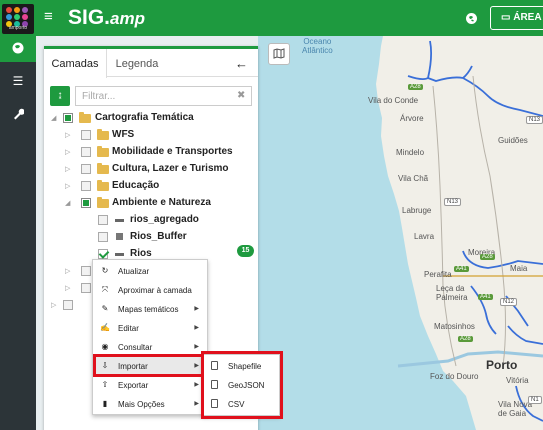 The width and height of the screenshot is (543, 430). Describe the element at coordinates (415, 87) in the screenshot. I see `road-shield: A28` at that location.